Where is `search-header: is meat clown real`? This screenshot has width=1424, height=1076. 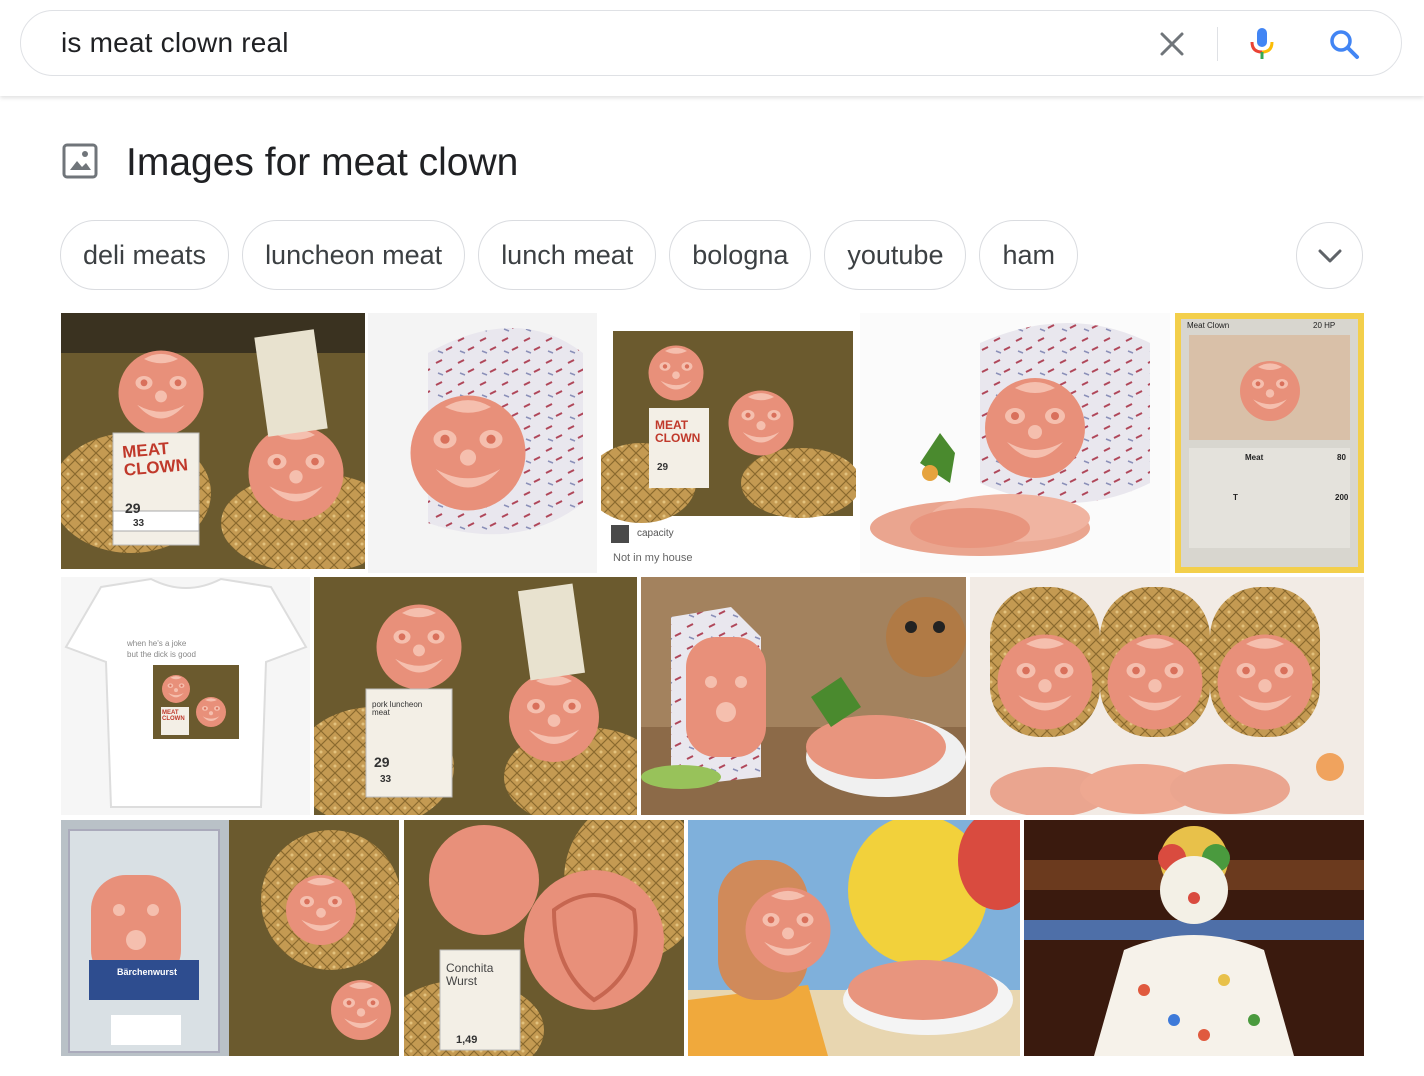 search-header: is meat clown real is located at coordinates (712, 48).